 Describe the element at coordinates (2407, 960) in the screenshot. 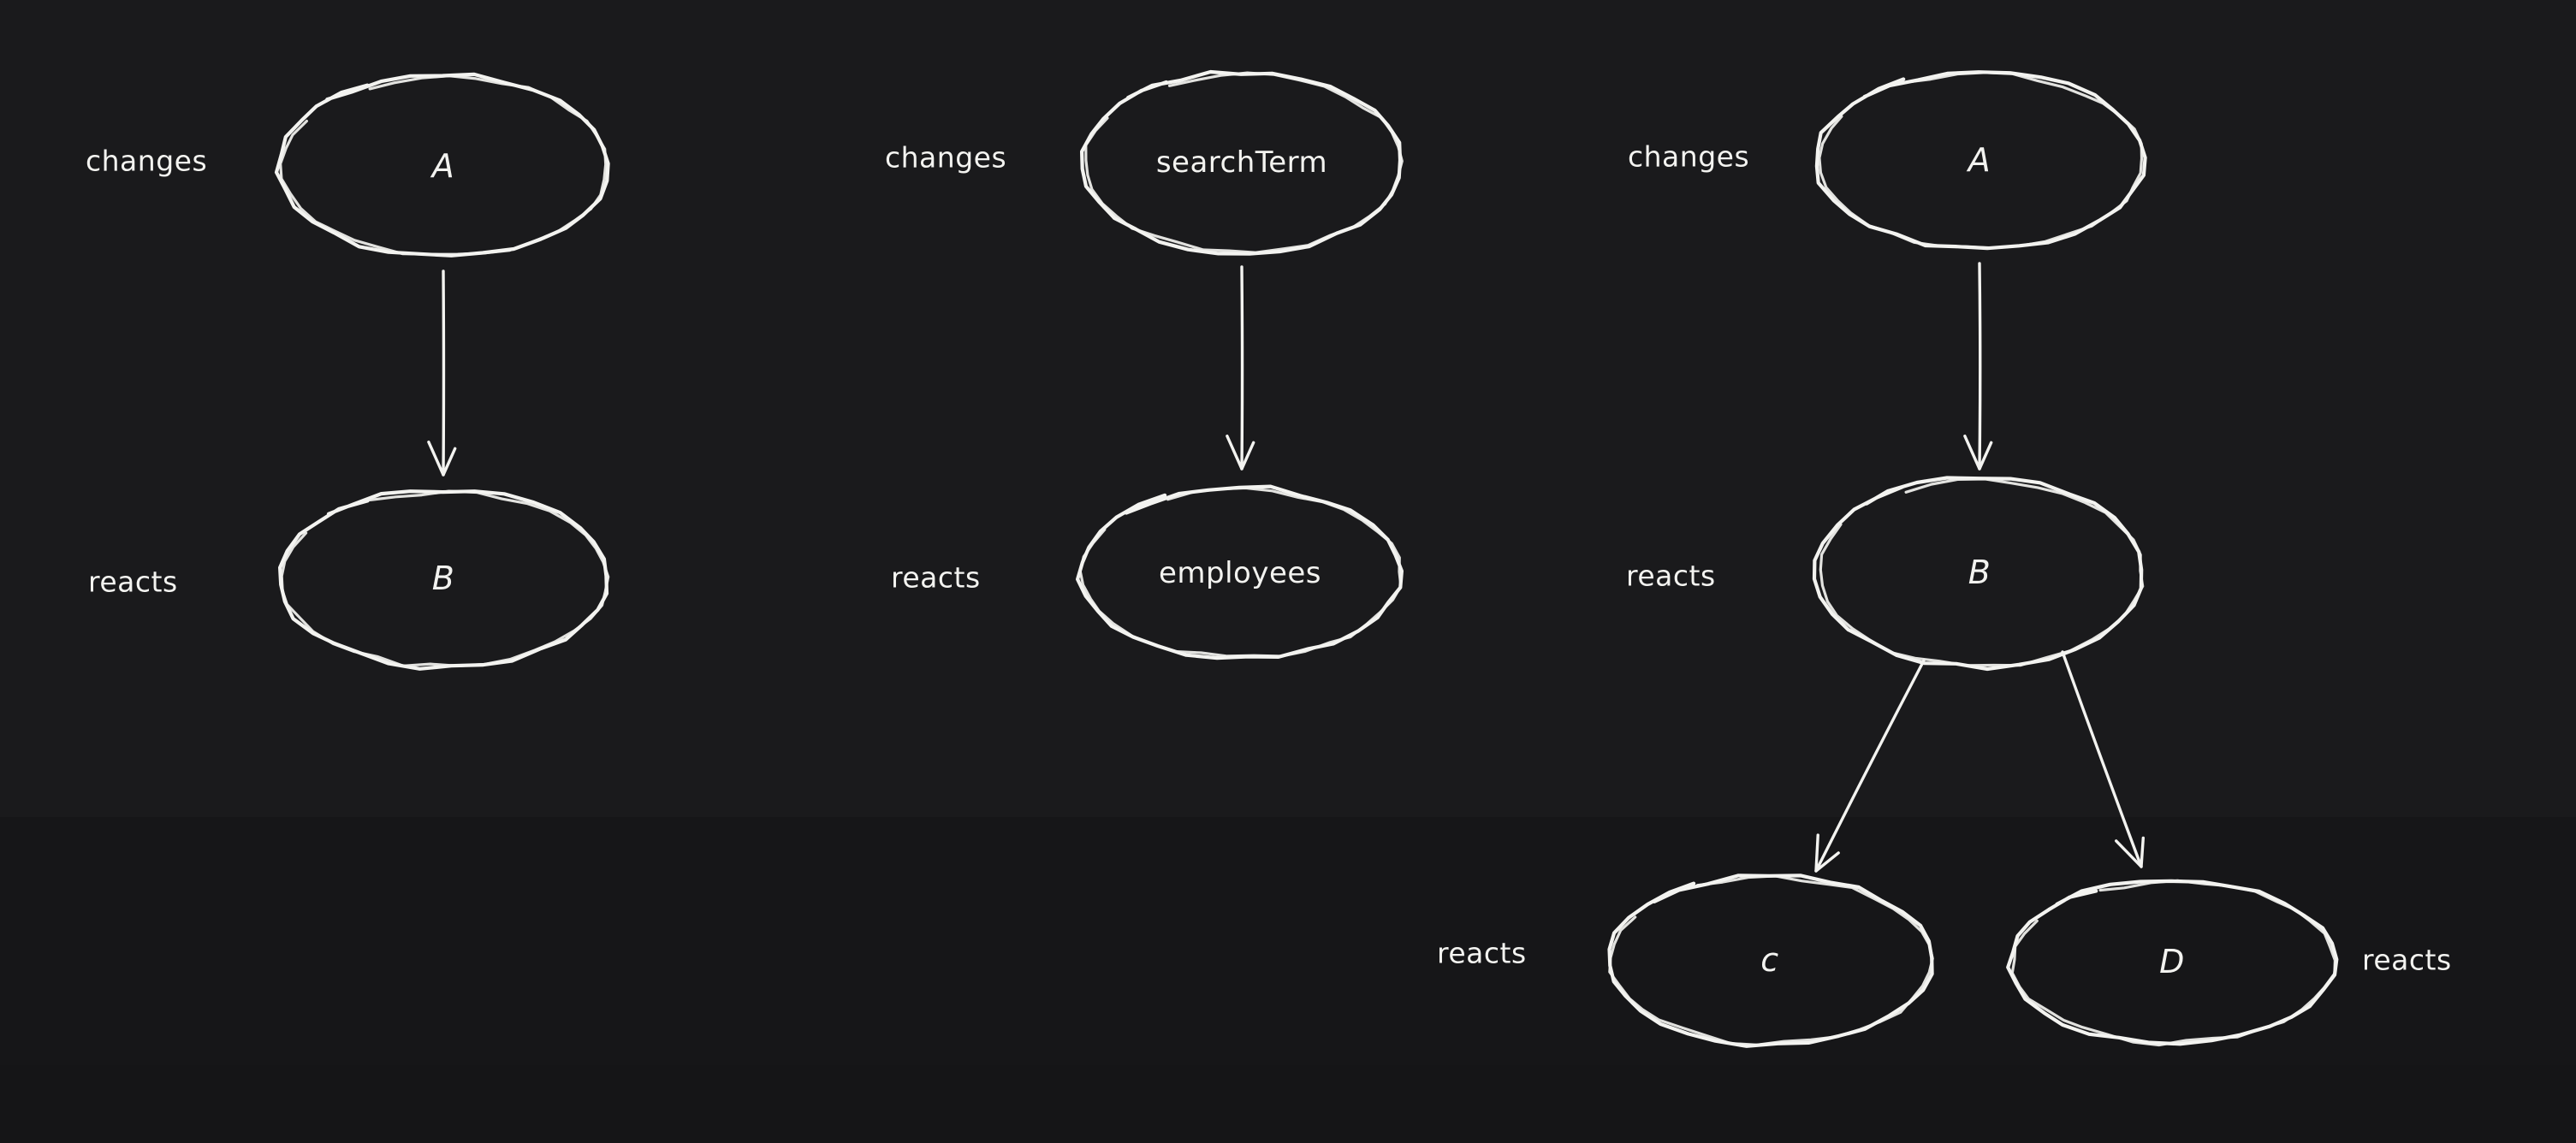

I see `side-label-reacts-d: reacts` at that location.